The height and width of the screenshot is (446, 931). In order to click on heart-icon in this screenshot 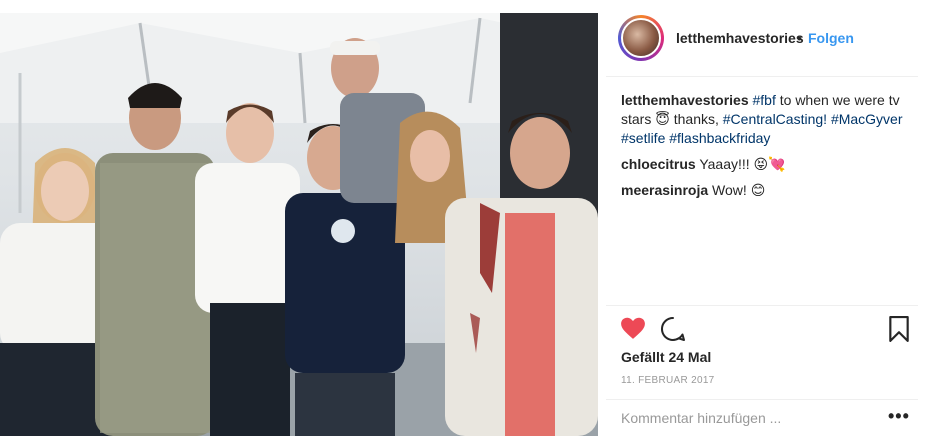, I will do `click(633, 328)`.